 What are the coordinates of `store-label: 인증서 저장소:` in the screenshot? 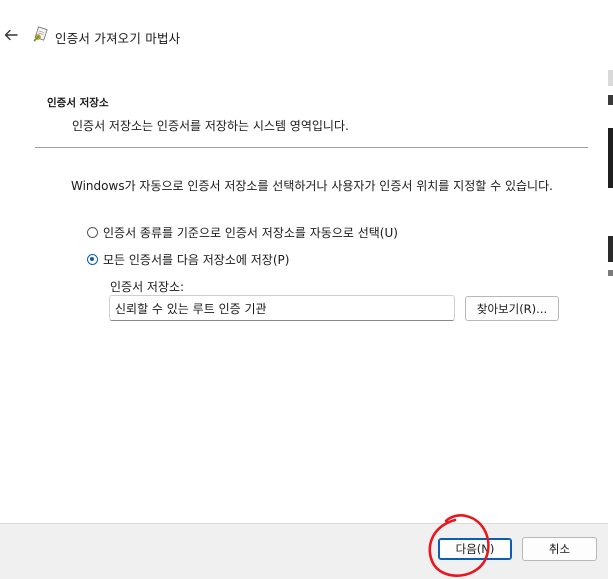 It's located at (147, 287).